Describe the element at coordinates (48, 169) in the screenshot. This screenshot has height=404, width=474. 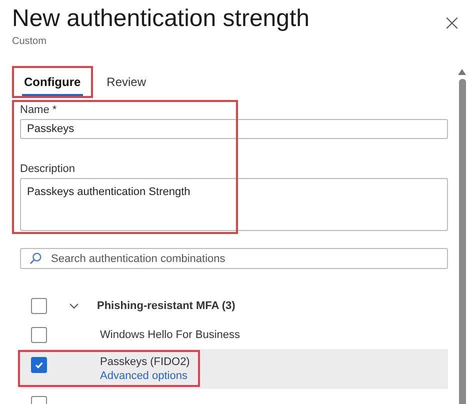
I see `field-label: Description` at that location.